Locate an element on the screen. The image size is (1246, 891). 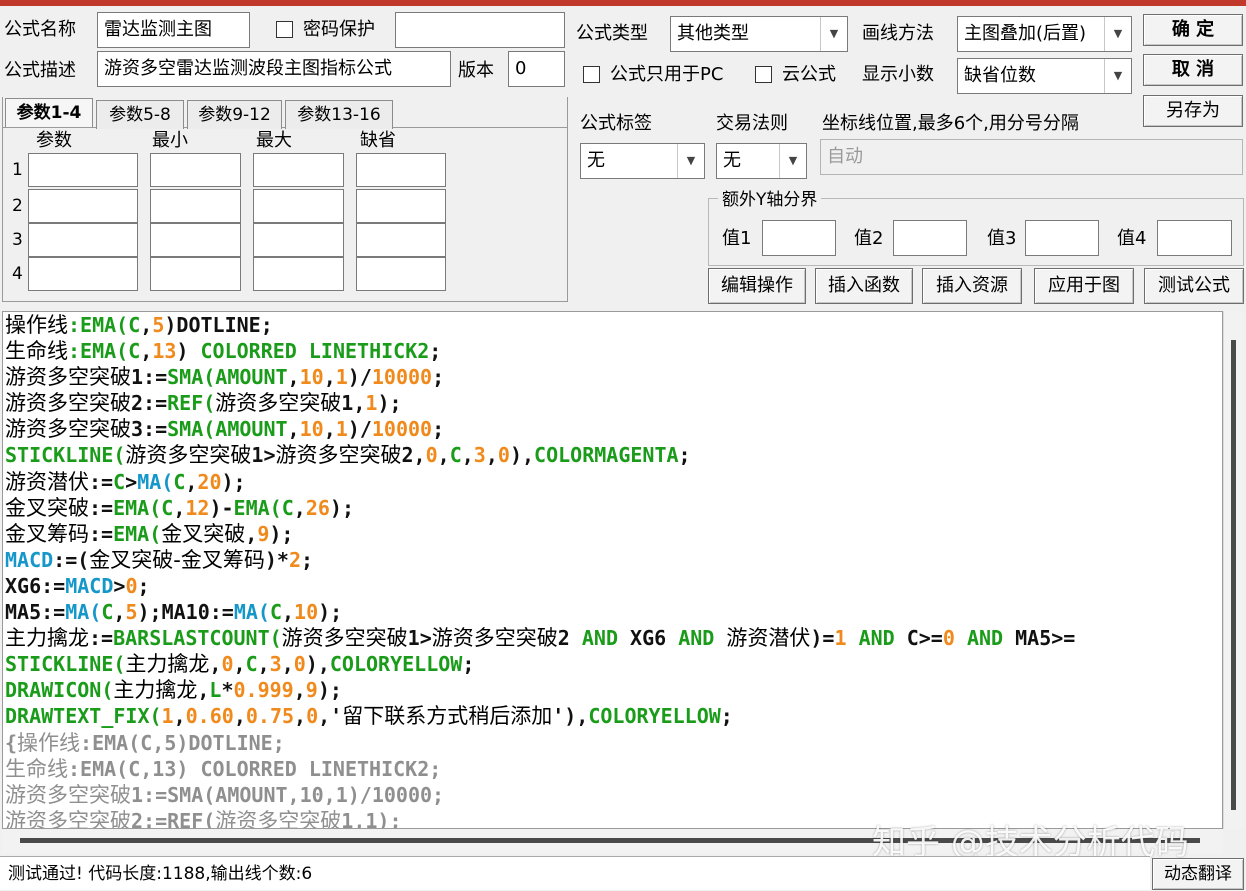
code-line: {操作线:EMA(C,5)DOTLINE; is located at coordinates (145, 742).